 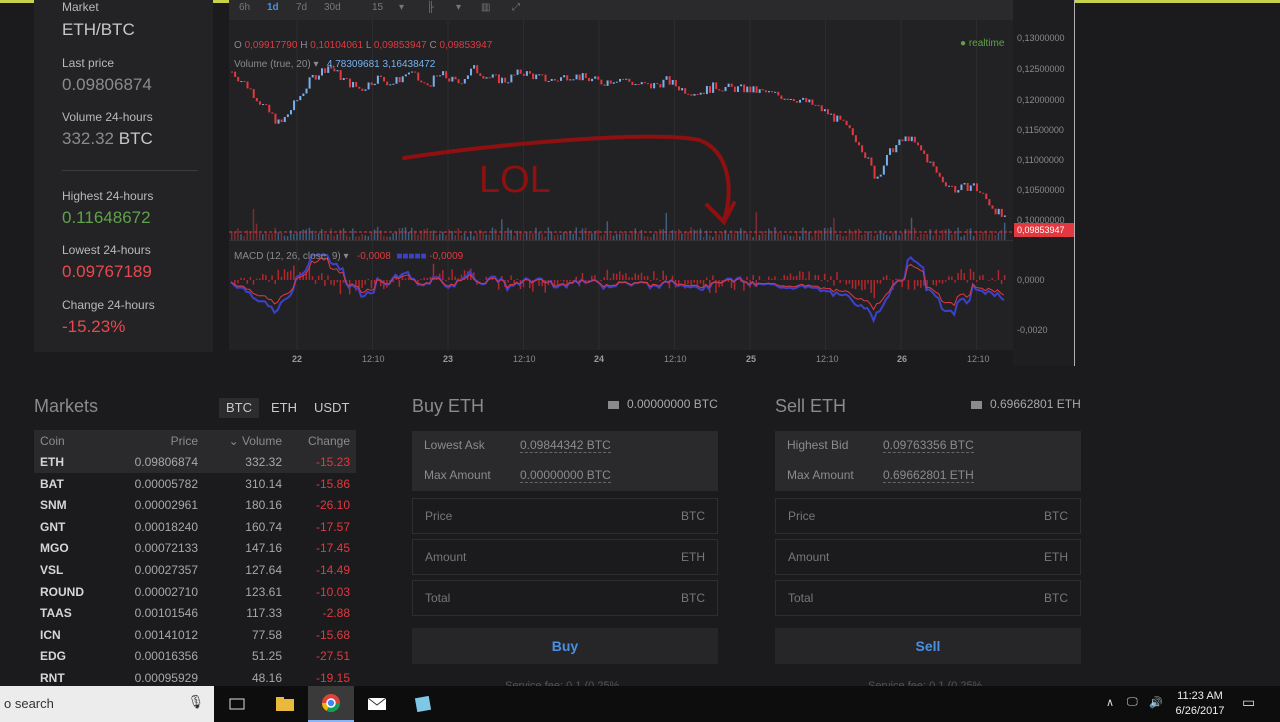 I want to click on table-row: BAT 0.00005782 310.14 -15.86, so click(x=195, y=484).